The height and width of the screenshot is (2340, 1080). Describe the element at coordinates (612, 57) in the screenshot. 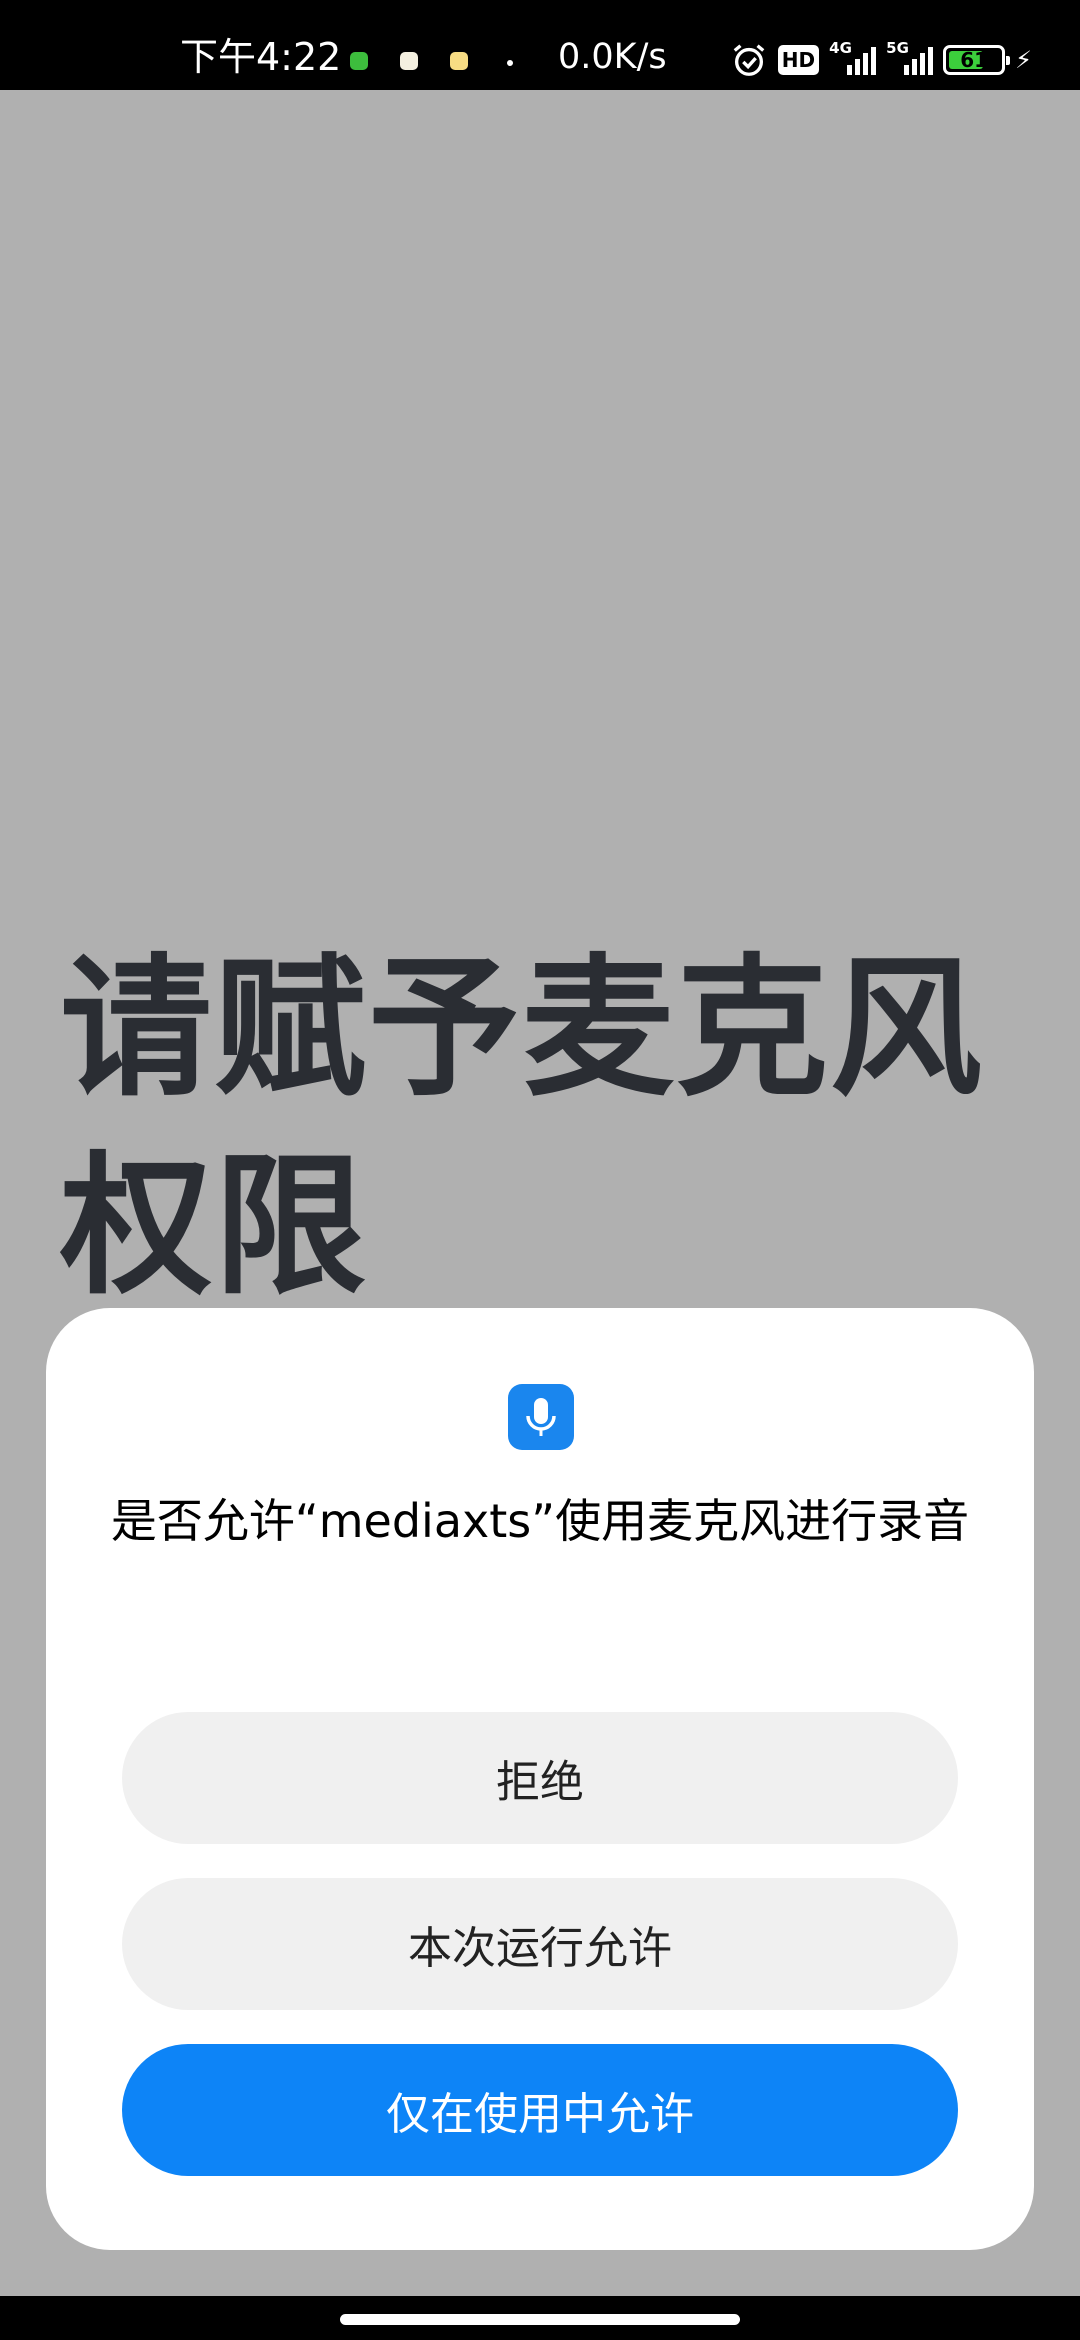

I see `net-speed: 0.0K/s` at that location.